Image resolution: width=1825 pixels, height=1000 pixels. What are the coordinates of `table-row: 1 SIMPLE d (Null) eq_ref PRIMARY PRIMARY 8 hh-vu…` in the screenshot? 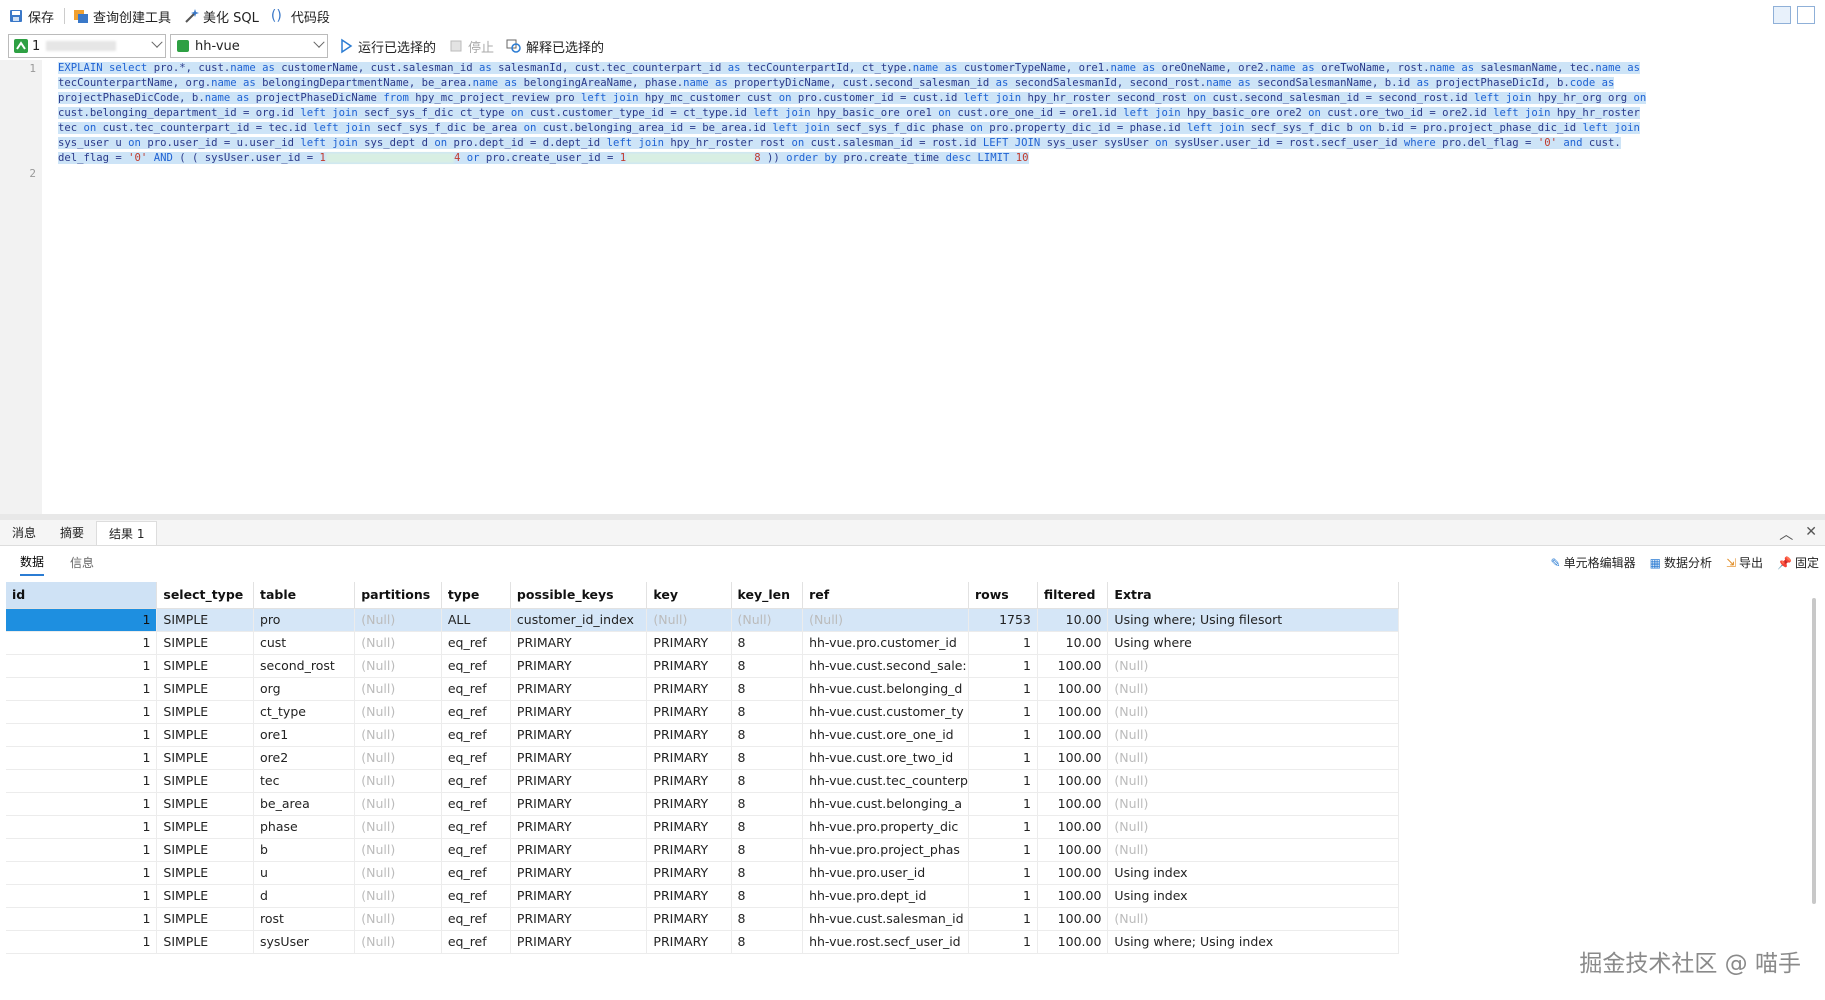 It's located at (702, 896).